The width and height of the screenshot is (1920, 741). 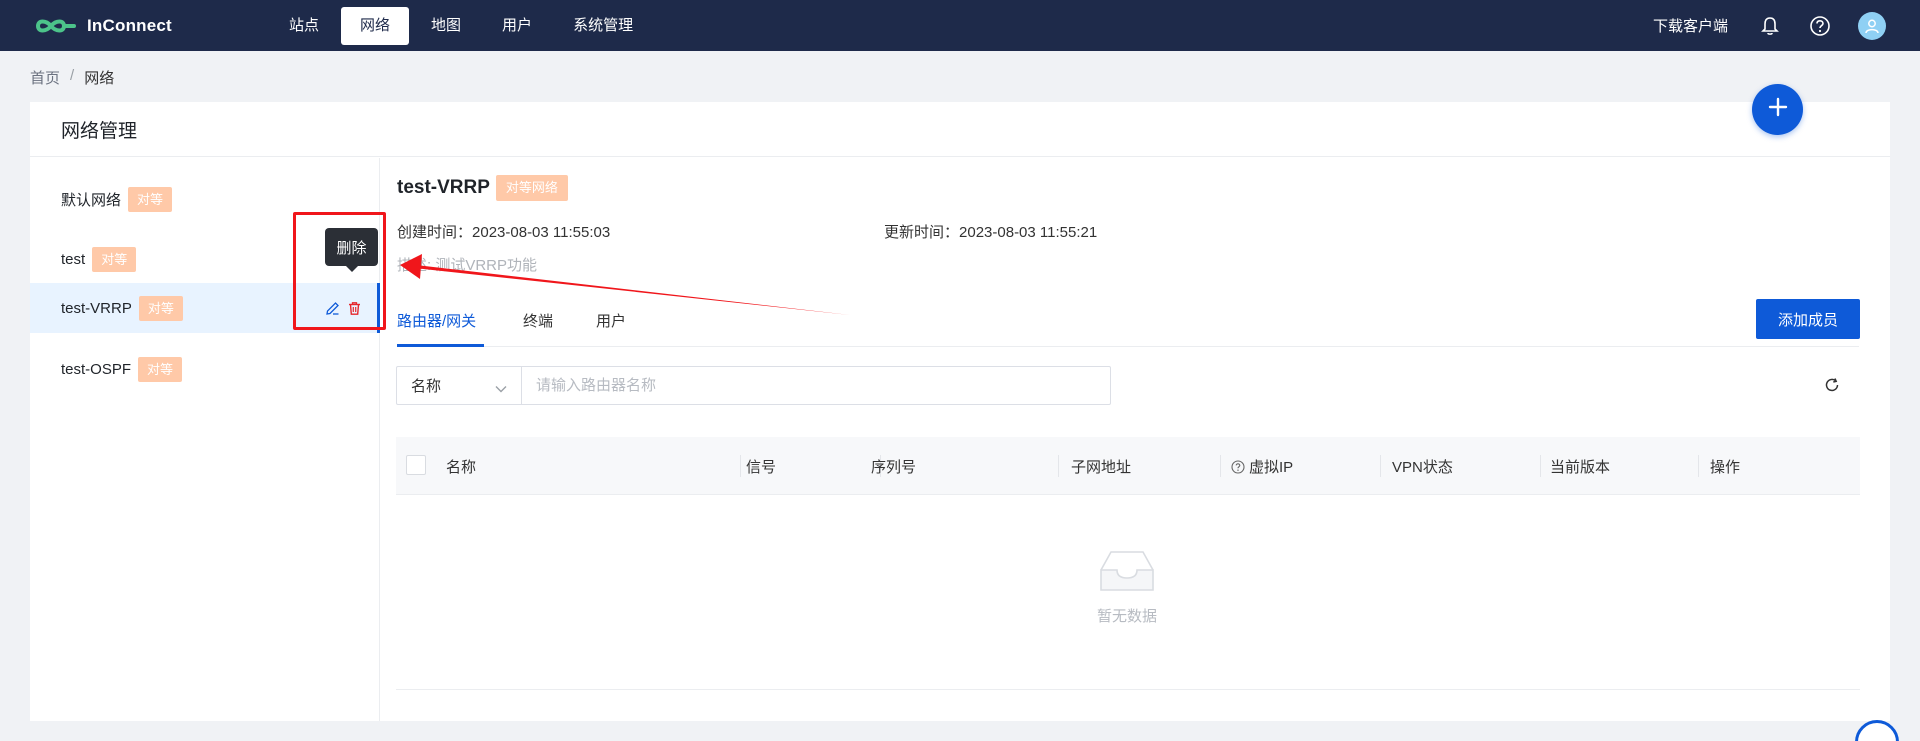 I want to click on network-name: test-OSPF, so click(x=96, y=369).